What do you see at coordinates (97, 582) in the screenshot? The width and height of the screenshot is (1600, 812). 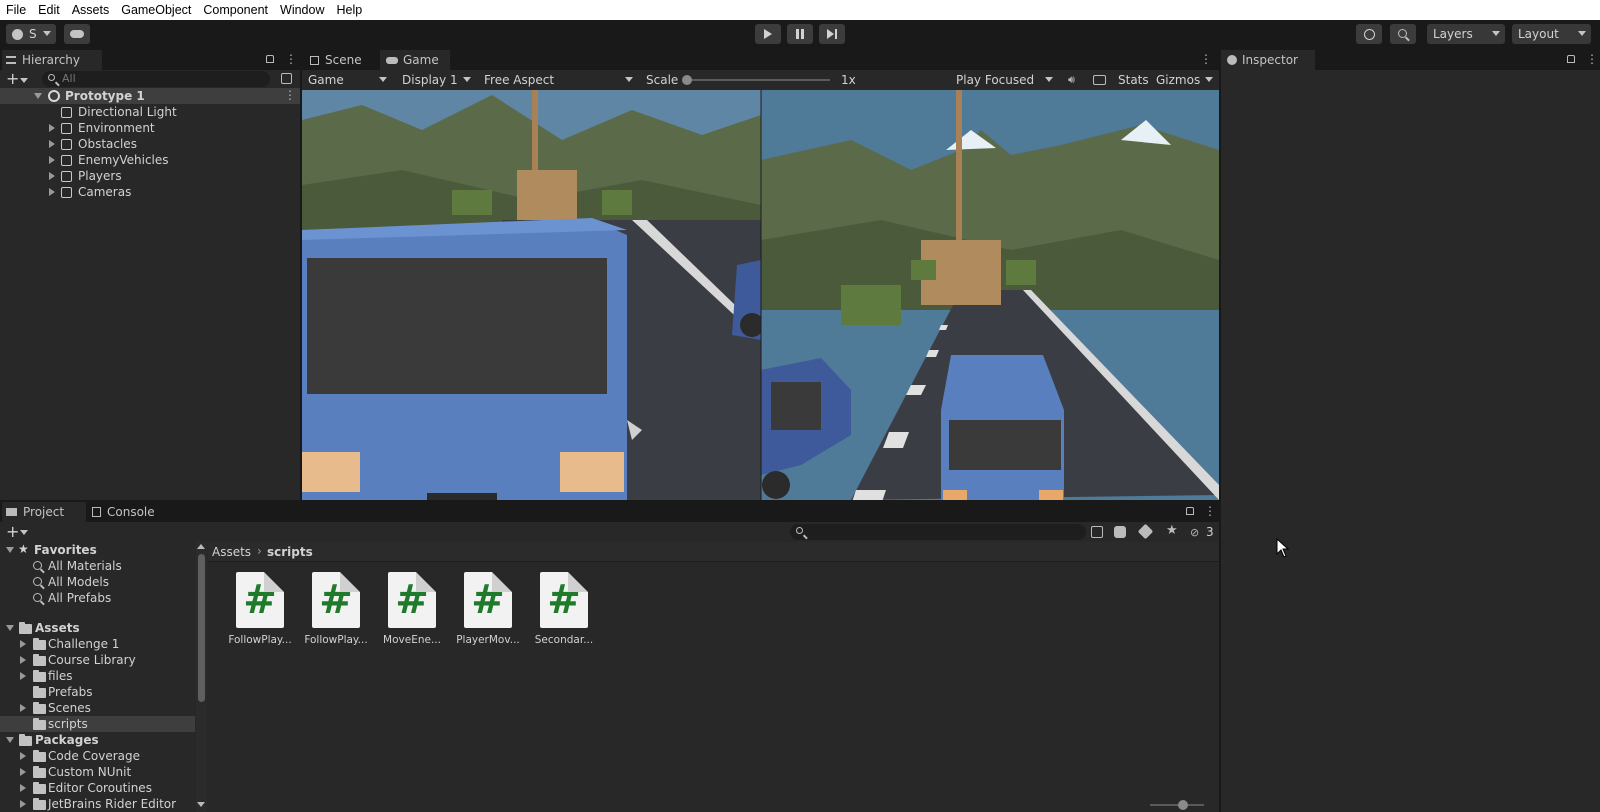 I see `favorite-item: All Models` at bounding box center [97, 582].